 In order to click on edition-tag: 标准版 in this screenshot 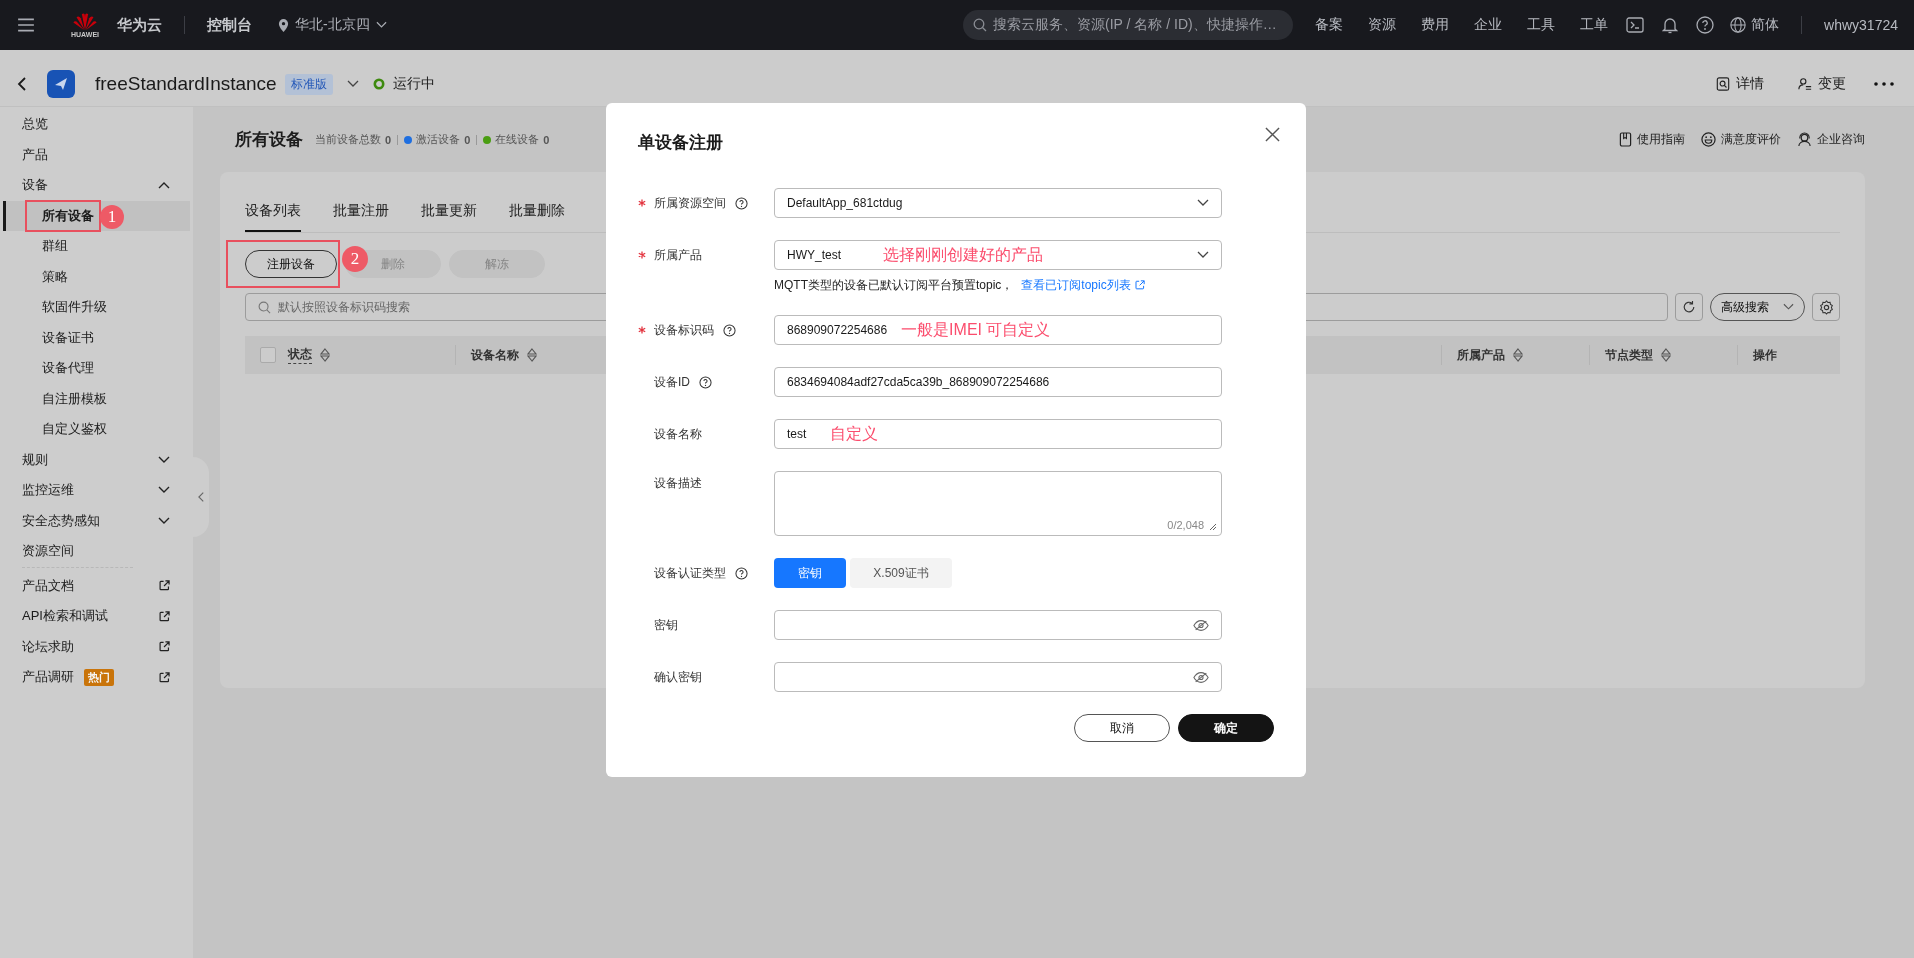, I will do `click(308, 84)`.